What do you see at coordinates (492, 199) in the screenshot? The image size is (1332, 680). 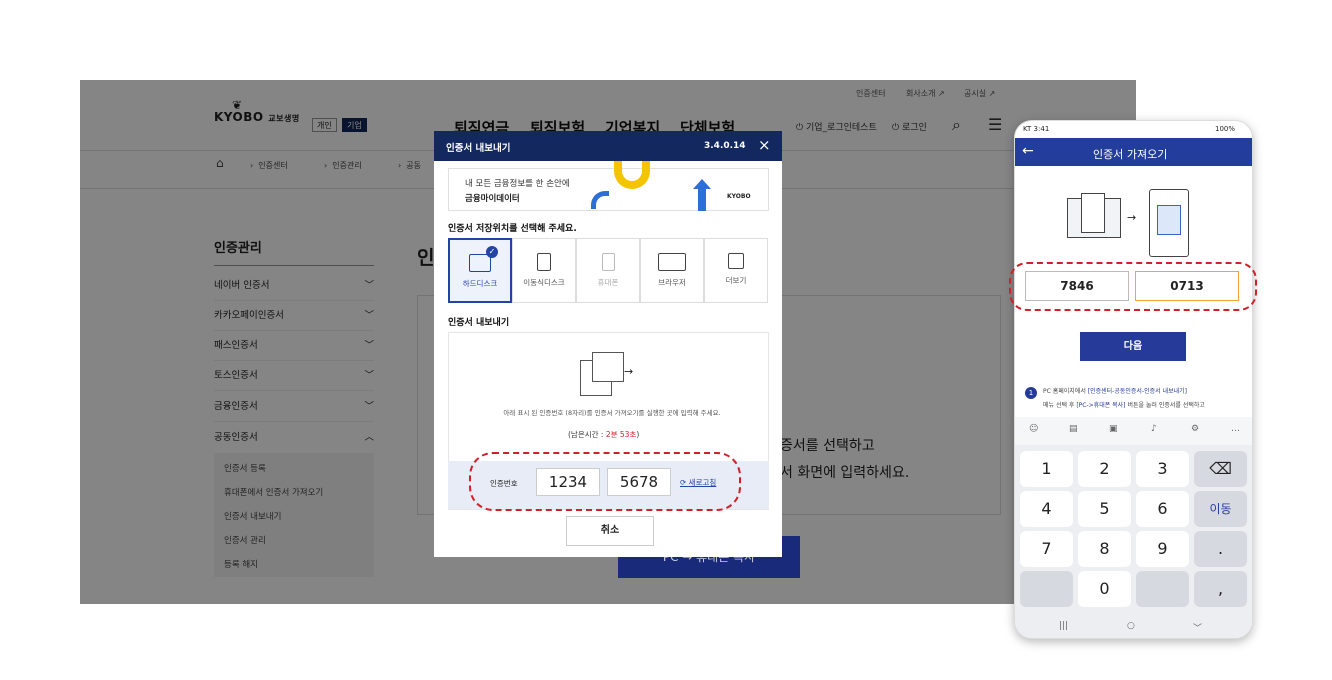 I see `banner-subtext: 금융마이데이터` at bounding box center [492, 199].